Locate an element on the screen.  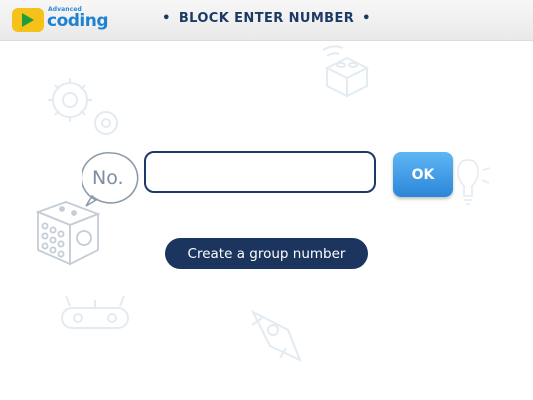
building-block-icon is located at coordinates (346, 71).